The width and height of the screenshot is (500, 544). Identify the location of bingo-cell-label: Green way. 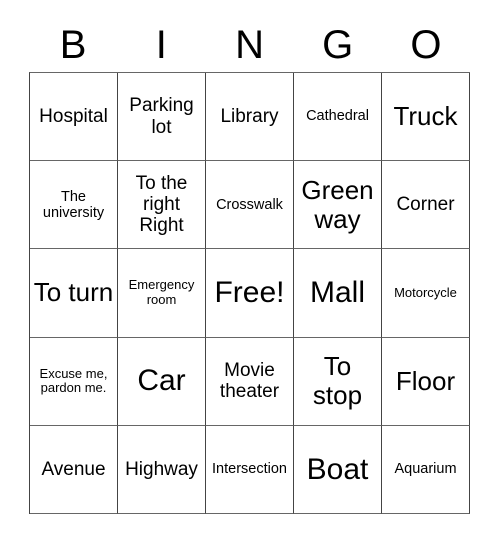
(337, 204).